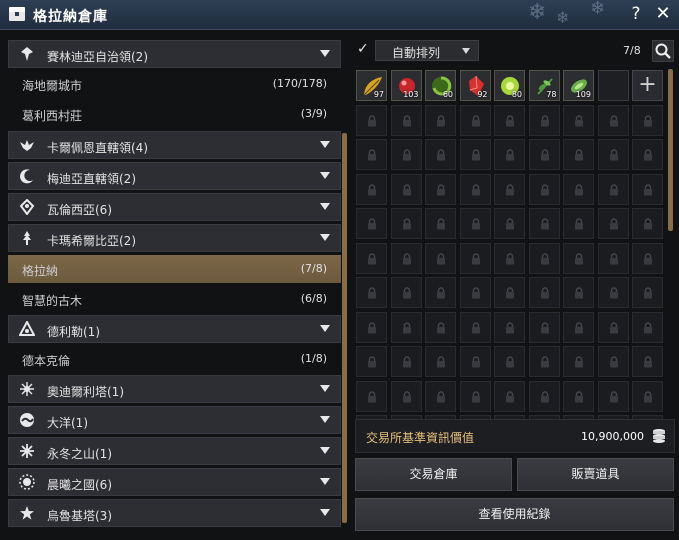 This screenshot has width=679, height=540. Describe the element at coordinates (544, 85) in the screenshot. I see `item-slot: 78` at that location.